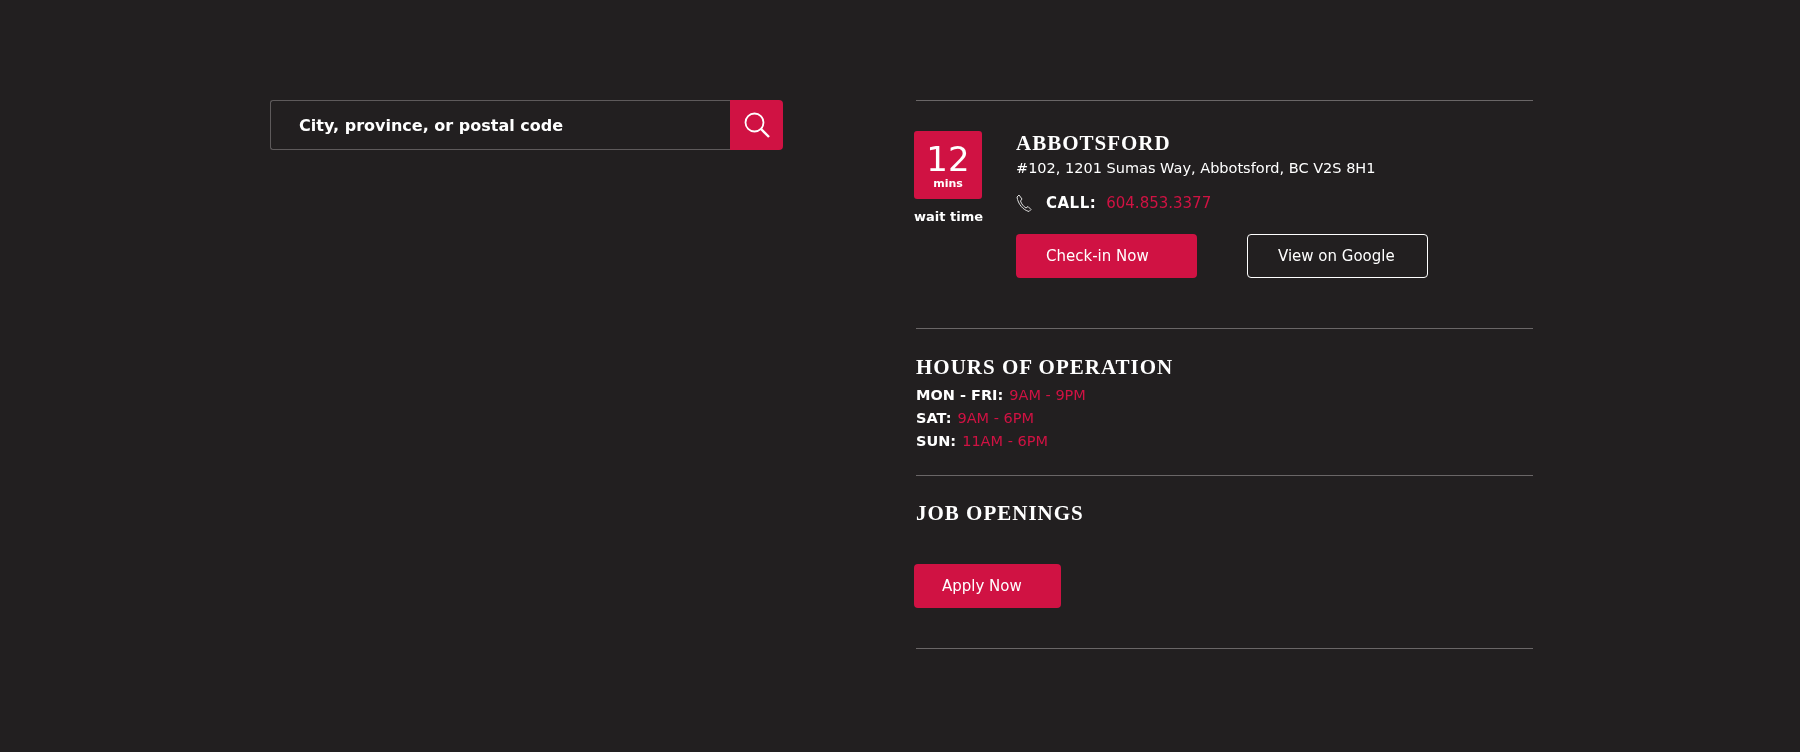 The width and height of the screenshot is (1800, 752). Describe the element at coordinates (936, 441) in the screenshot. I see `day-label: SUN:` at that location.